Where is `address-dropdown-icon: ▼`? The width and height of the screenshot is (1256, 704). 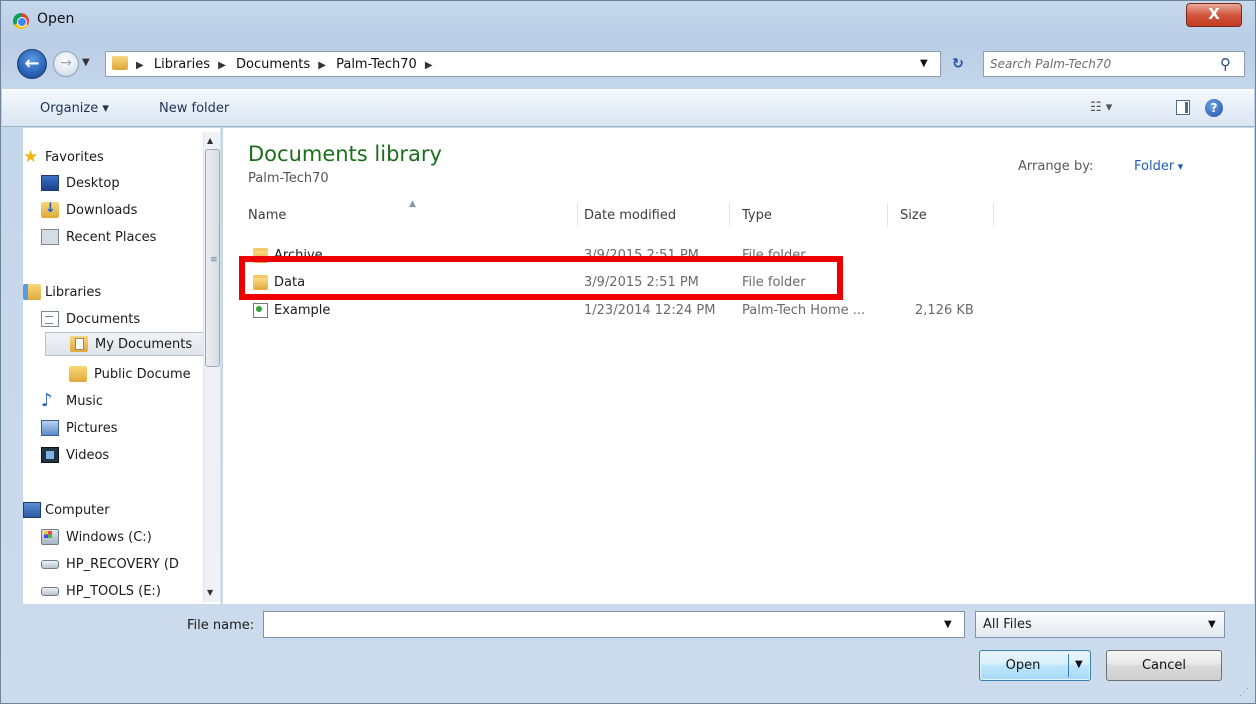 address-dropdown-icon: ▼ is located at coordinates (924, 63).